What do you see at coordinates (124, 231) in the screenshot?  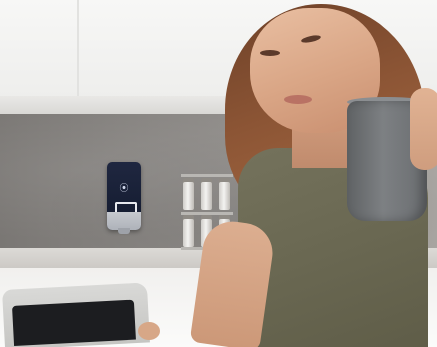 I see `device-nozzle` at bounding box center [124, 231].